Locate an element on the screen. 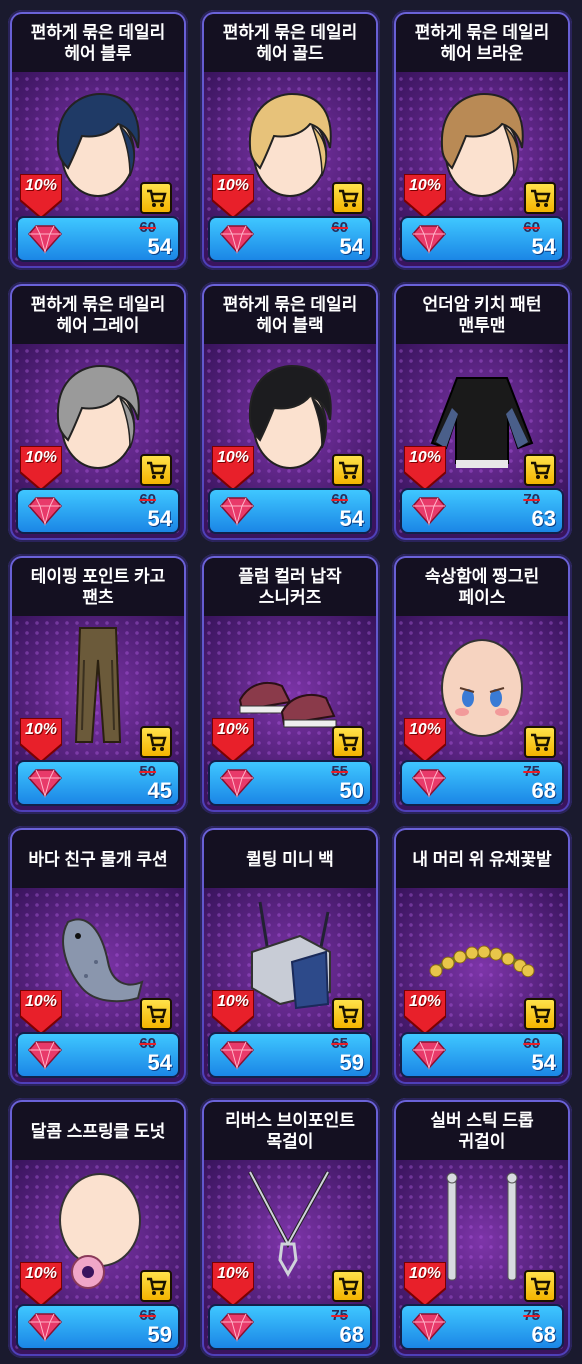  card-panel: 편하게 묶은 데일리 헤어 블루 10% 60 54 is located at coordinates (98, 140).